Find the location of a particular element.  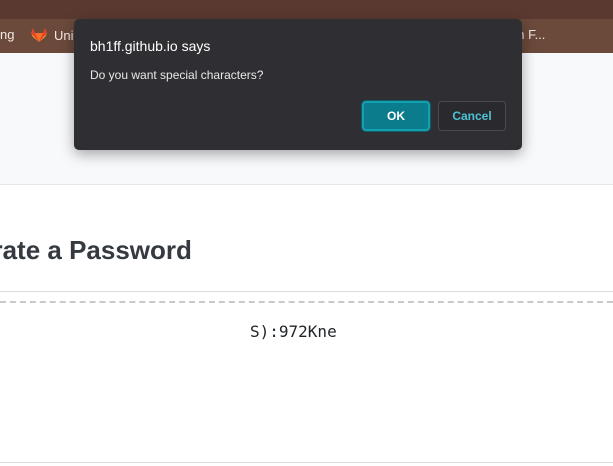

bookmark-label: ng is located at coordinates (7, 34).